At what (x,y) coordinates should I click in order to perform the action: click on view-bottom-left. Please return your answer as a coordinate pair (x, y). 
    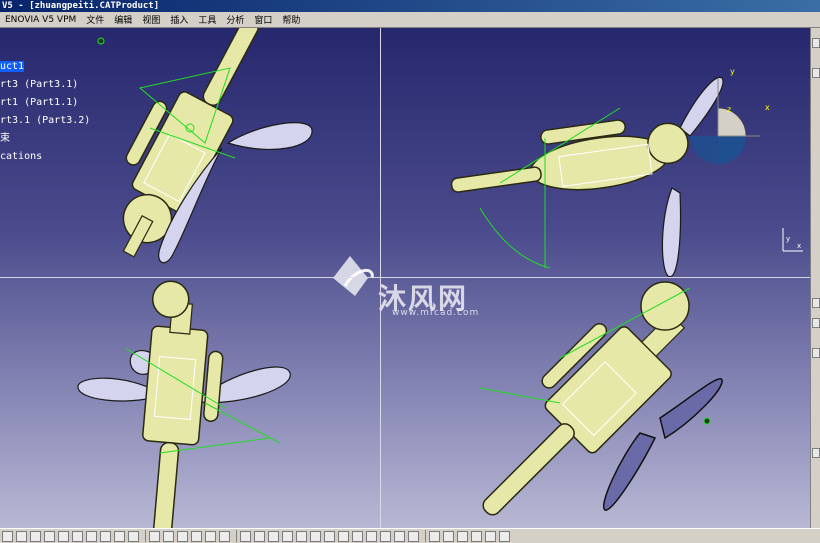
    Looking at the image, I should click on (184, 404).